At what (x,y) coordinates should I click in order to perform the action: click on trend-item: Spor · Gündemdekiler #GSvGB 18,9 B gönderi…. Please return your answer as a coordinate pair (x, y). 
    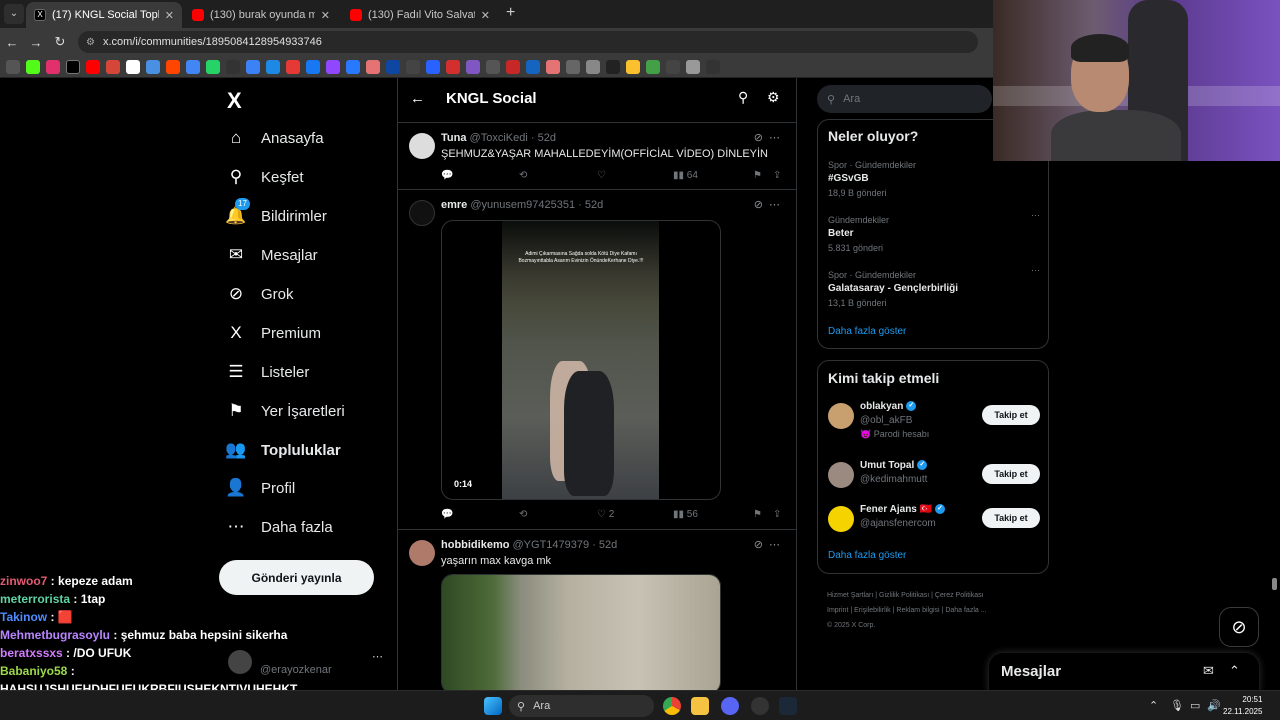
    Looking at the image, I should click on (934, 177).